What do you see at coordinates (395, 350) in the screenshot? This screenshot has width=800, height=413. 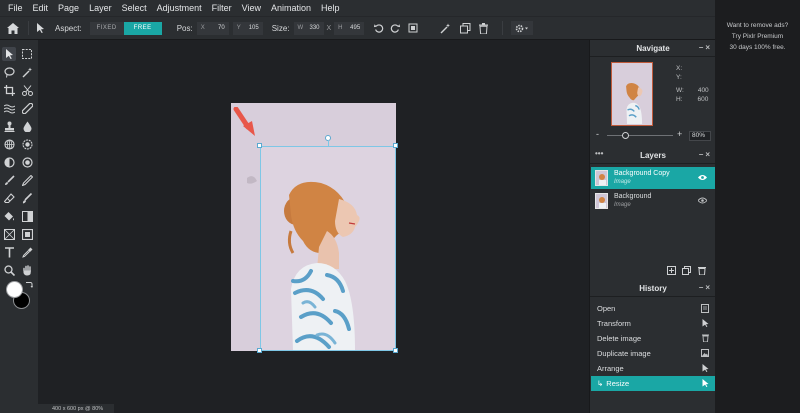 I see `transform-handle-bottom-right` at bounding box center [395, 350].